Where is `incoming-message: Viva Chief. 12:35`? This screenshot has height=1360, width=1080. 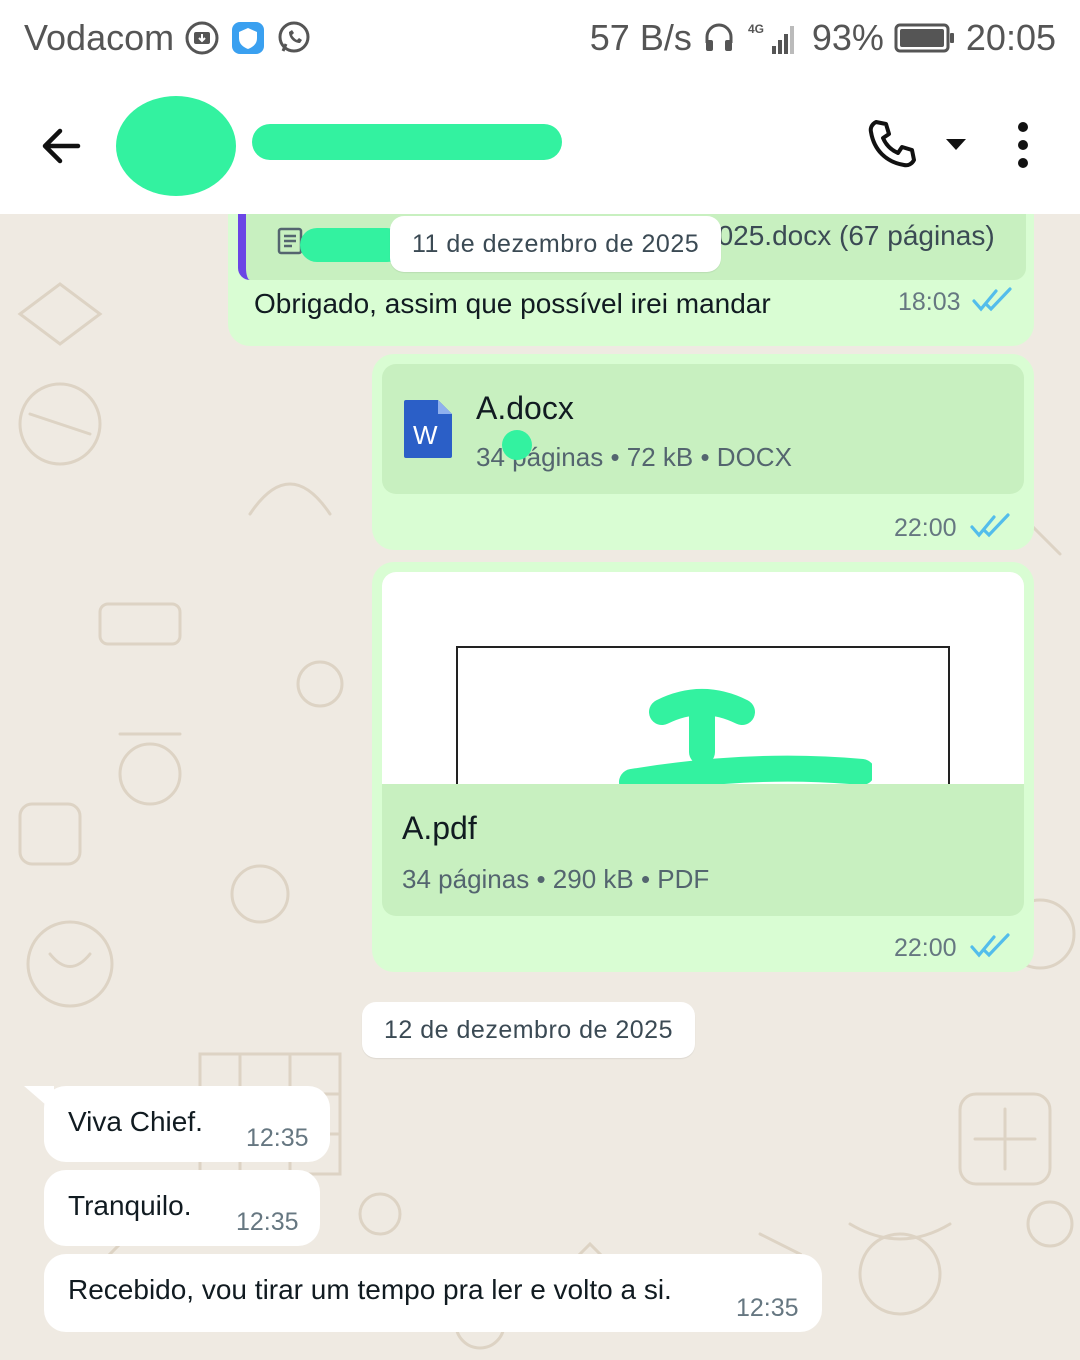 incoming-message: Viva Chief. 12:35 is located at coordinates (187, 1124).